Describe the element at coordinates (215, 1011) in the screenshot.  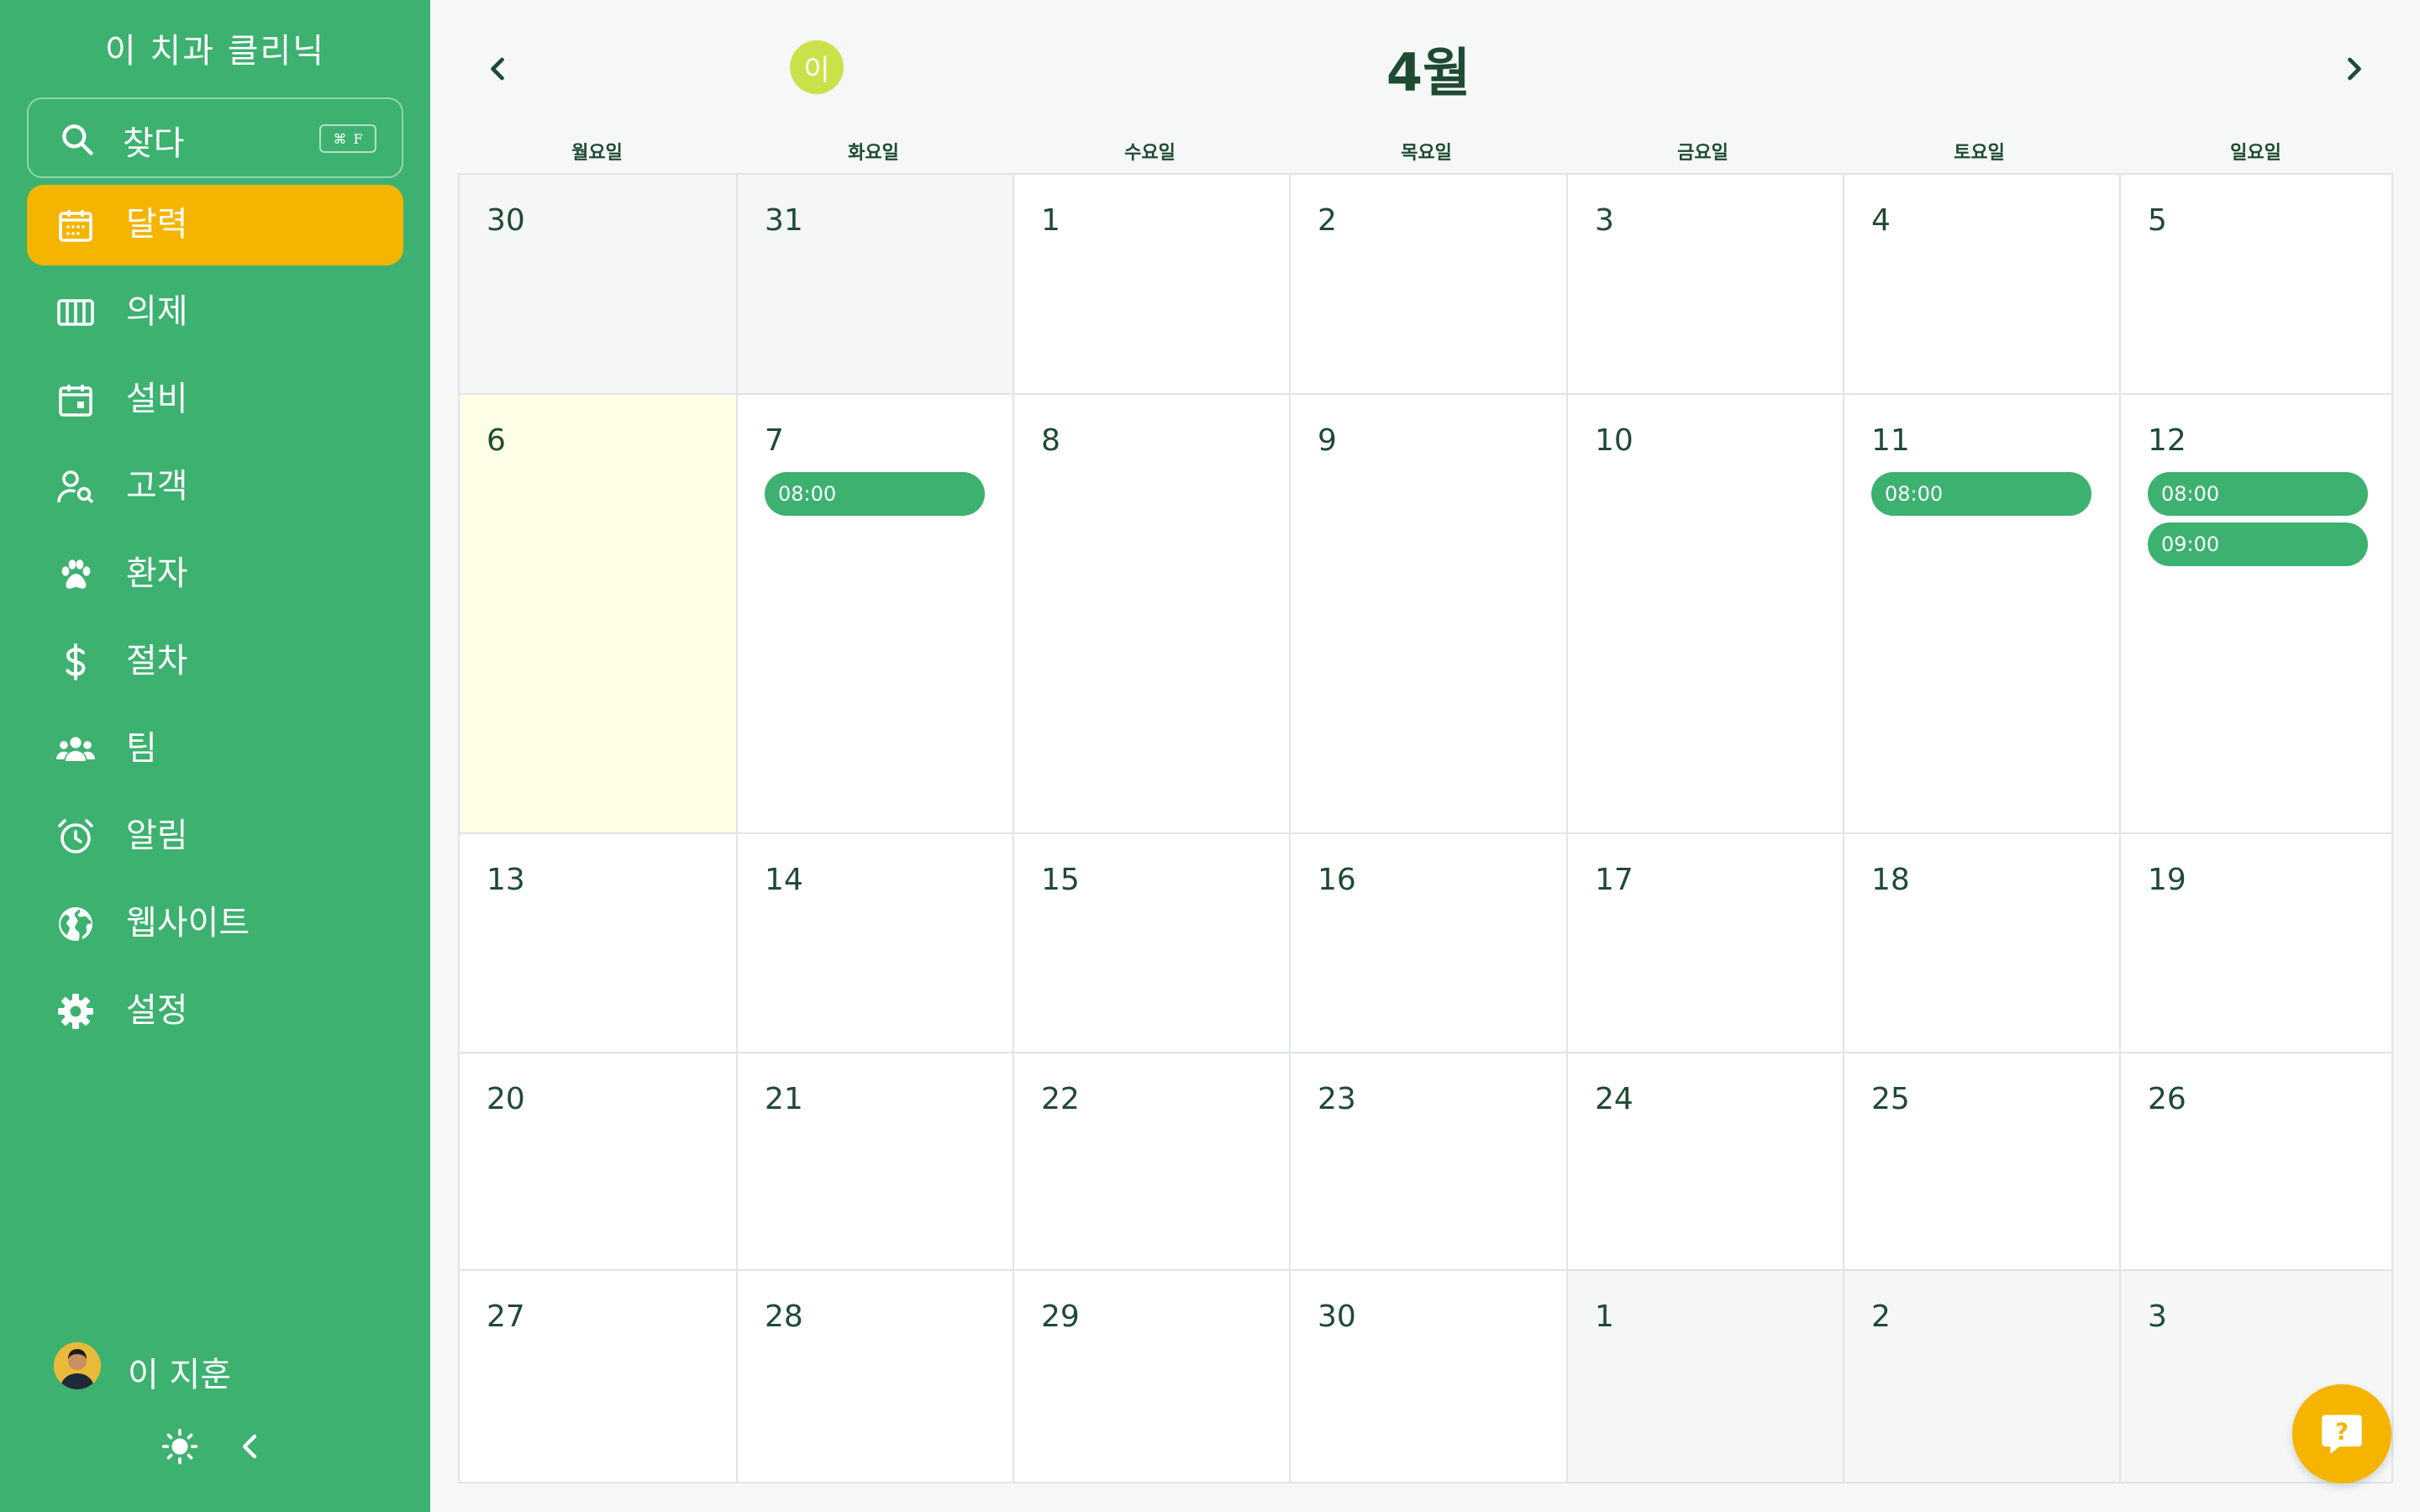
I see `sidebar-item-settings: 설정` at that location.